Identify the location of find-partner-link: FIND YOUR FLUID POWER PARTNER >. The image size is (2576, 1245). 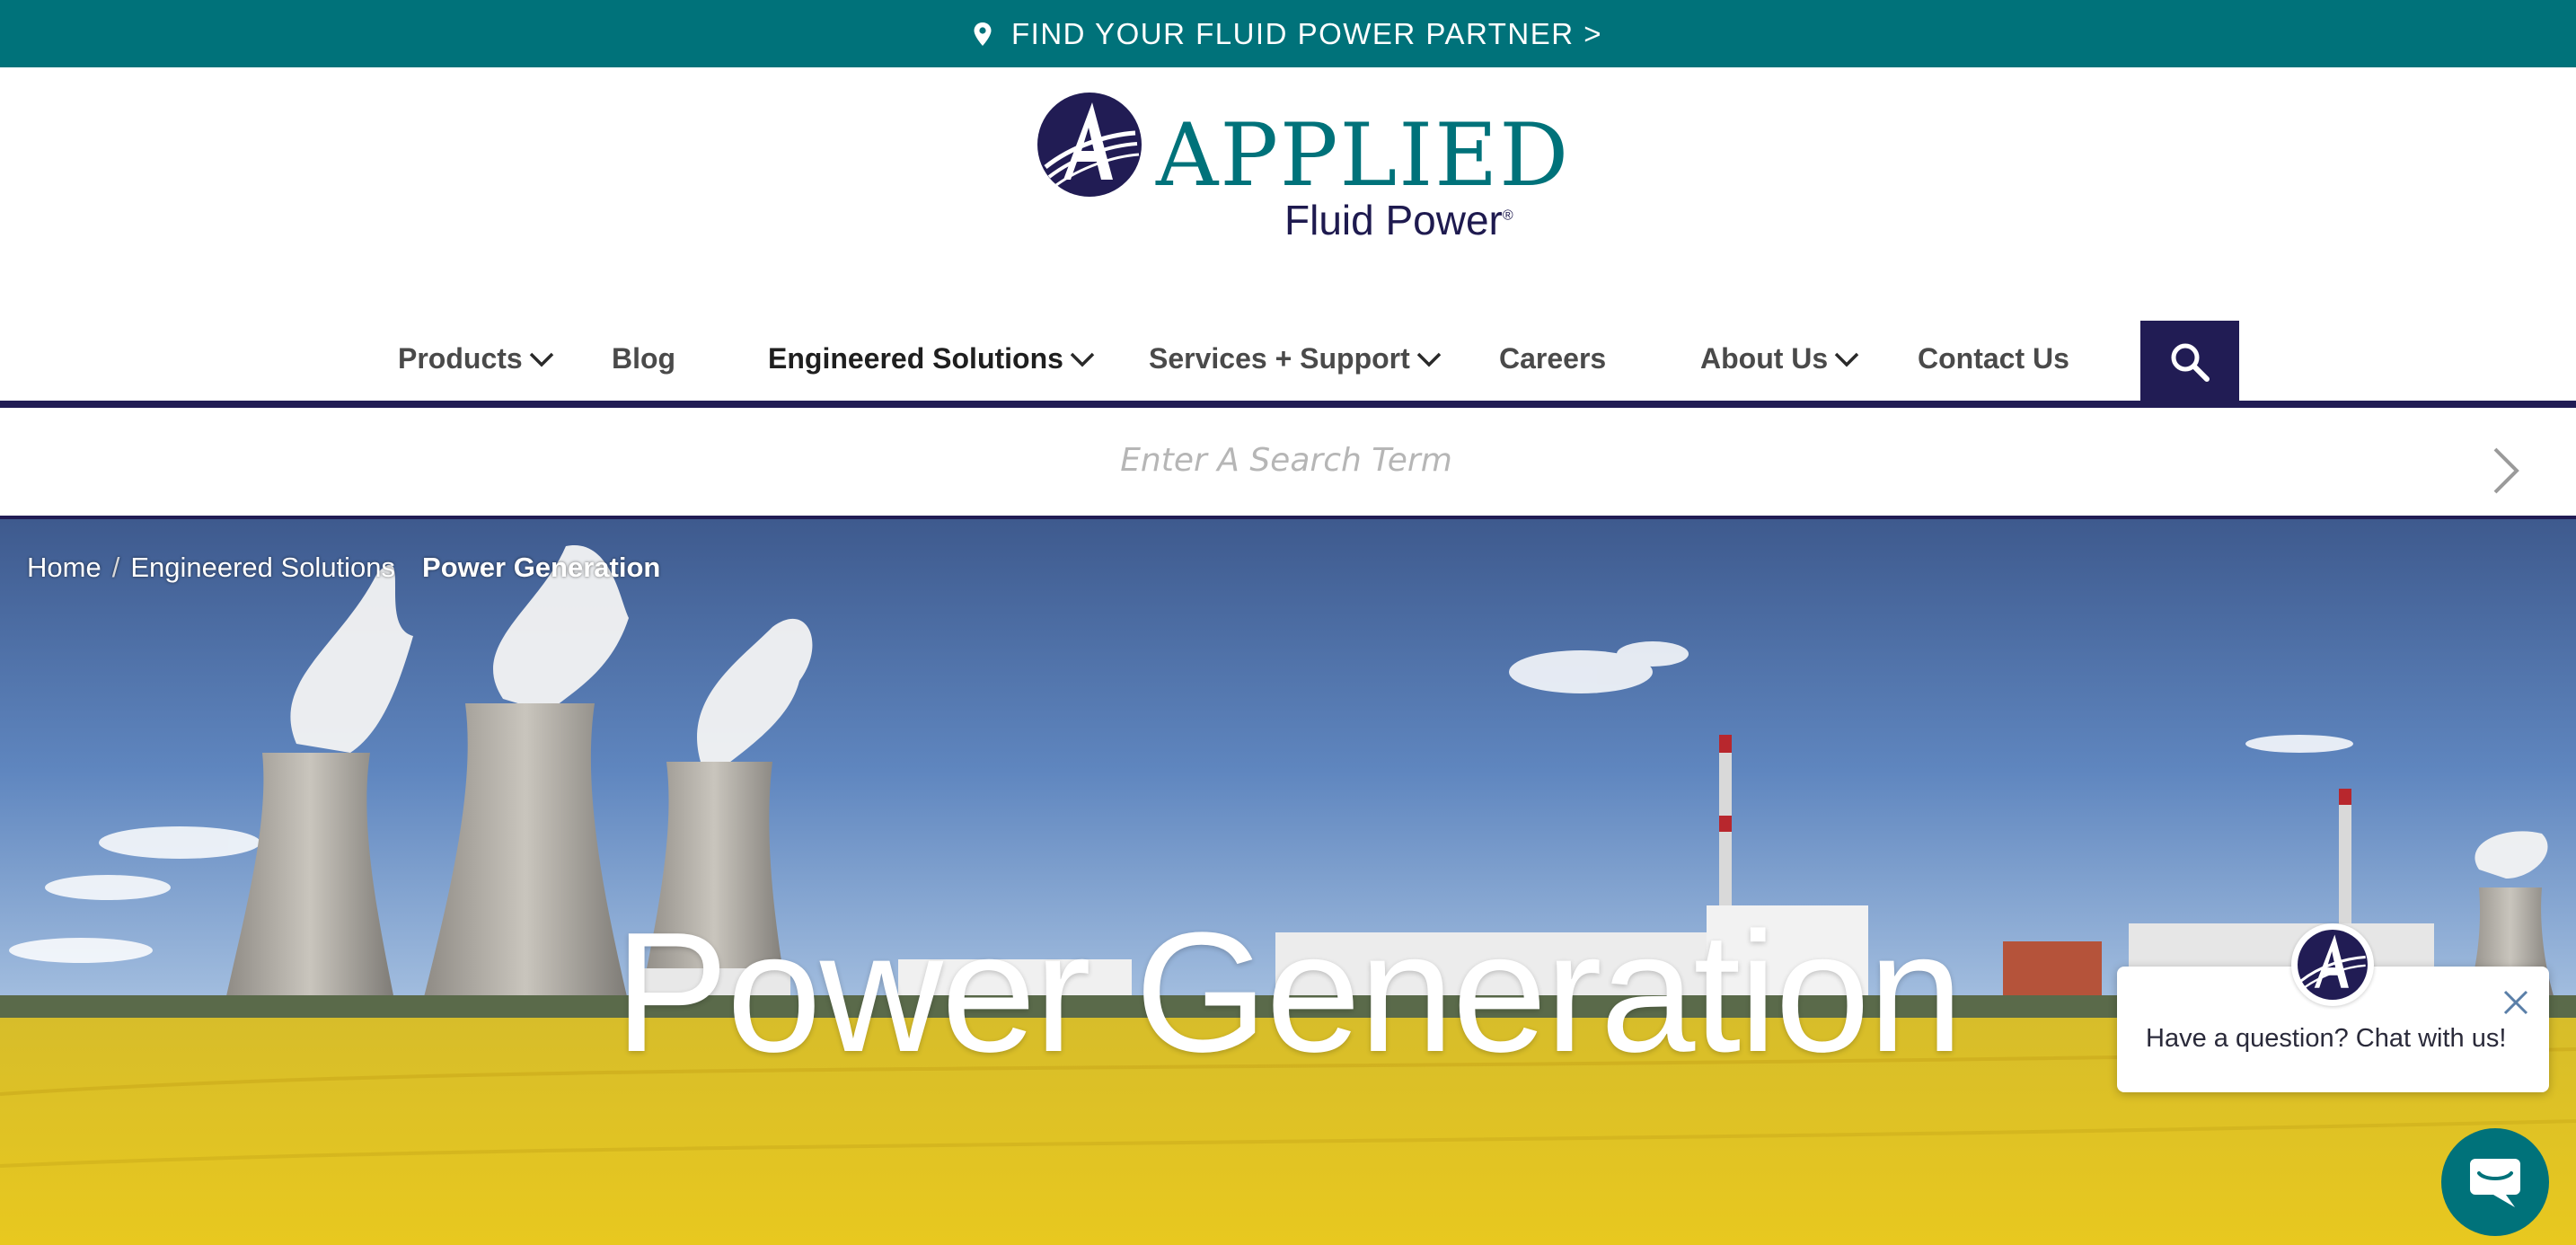
(1288, 34).